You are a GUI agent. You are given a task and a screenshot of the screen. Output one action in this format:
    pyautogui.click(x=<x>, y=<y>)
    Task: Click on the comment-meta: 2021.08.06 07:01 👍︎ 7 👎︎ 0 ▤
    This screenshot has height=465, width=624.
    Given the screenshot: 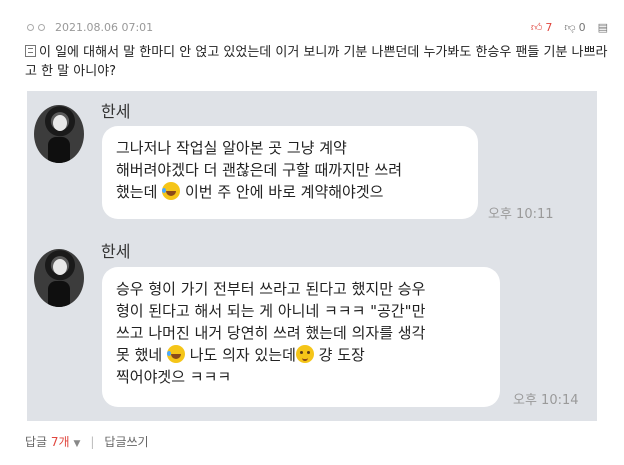 What is the action you would take?
    pyautogui.click(x=317, y=27)
    